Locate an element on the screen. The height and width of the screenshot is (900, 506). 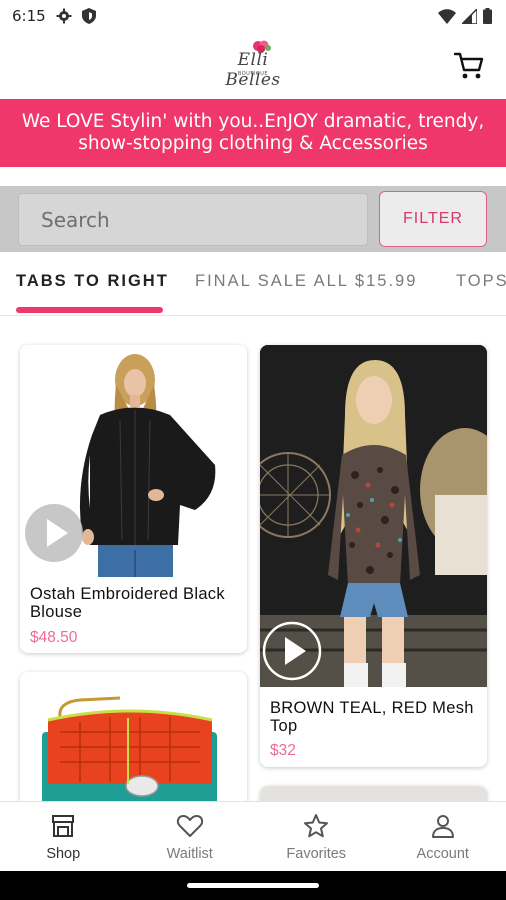
product-title-line-2: Blouse is located at coordinates (56, 612).